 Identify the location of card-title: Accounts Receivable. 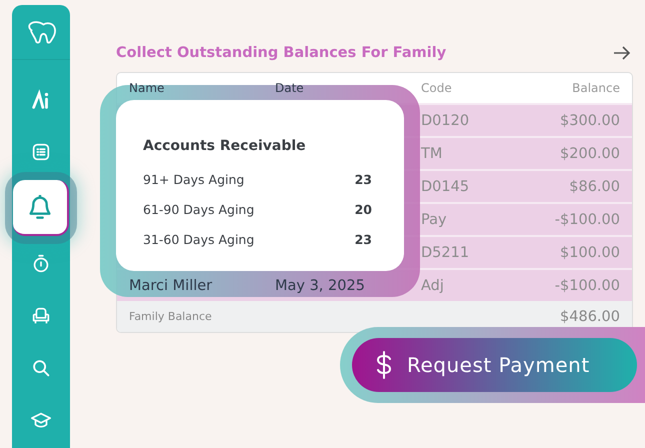
(225, 146).